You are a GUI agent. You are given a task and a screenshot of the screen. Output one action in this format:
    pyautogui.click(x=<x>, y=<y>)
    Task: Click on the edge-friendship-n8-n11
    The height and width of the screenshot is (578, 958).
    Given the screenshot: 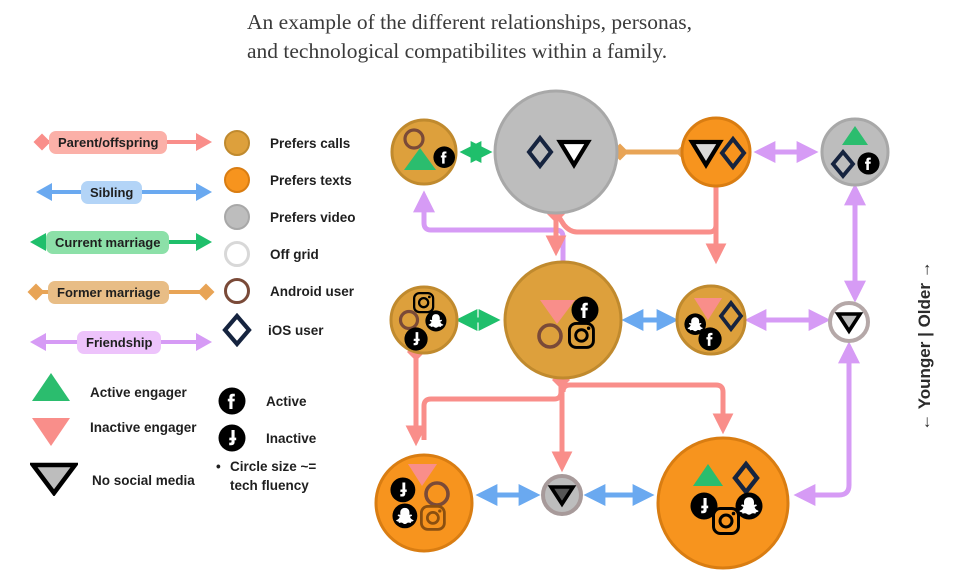 What is the action you would take?
    pyautogui.click(x=827, y=424)
    